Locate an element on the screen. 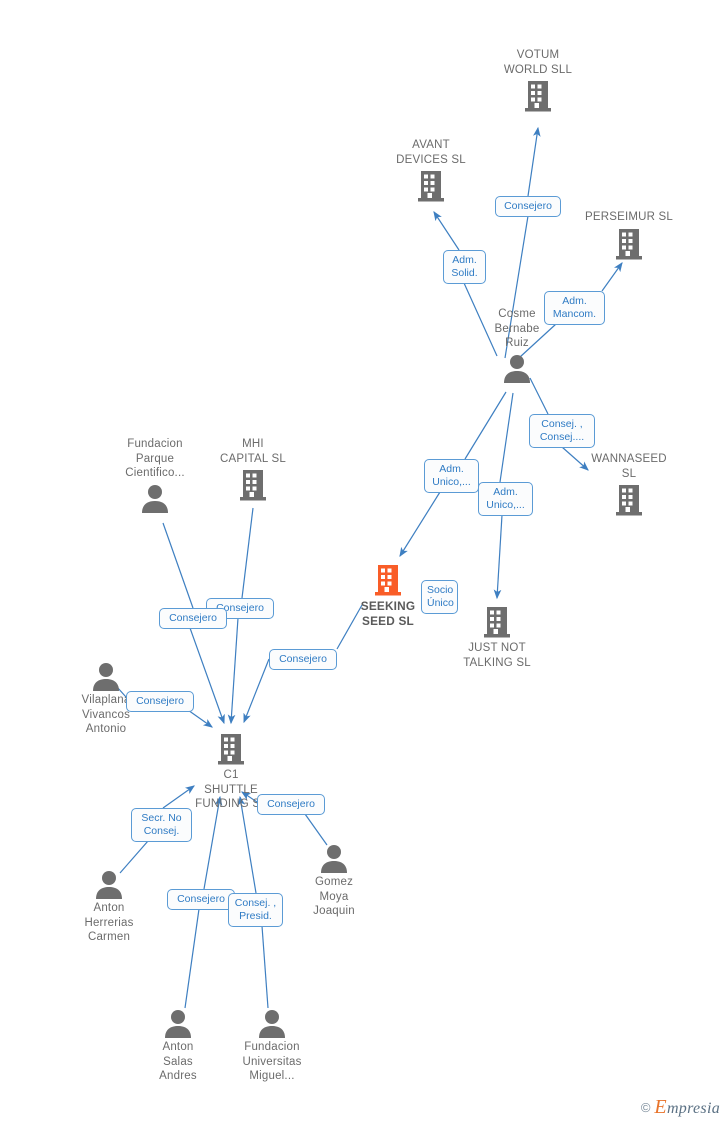 Image resolution: width=728 pixels, height=1125 pixels. brand-name: Empresia is located at coordinates (687, 1107).